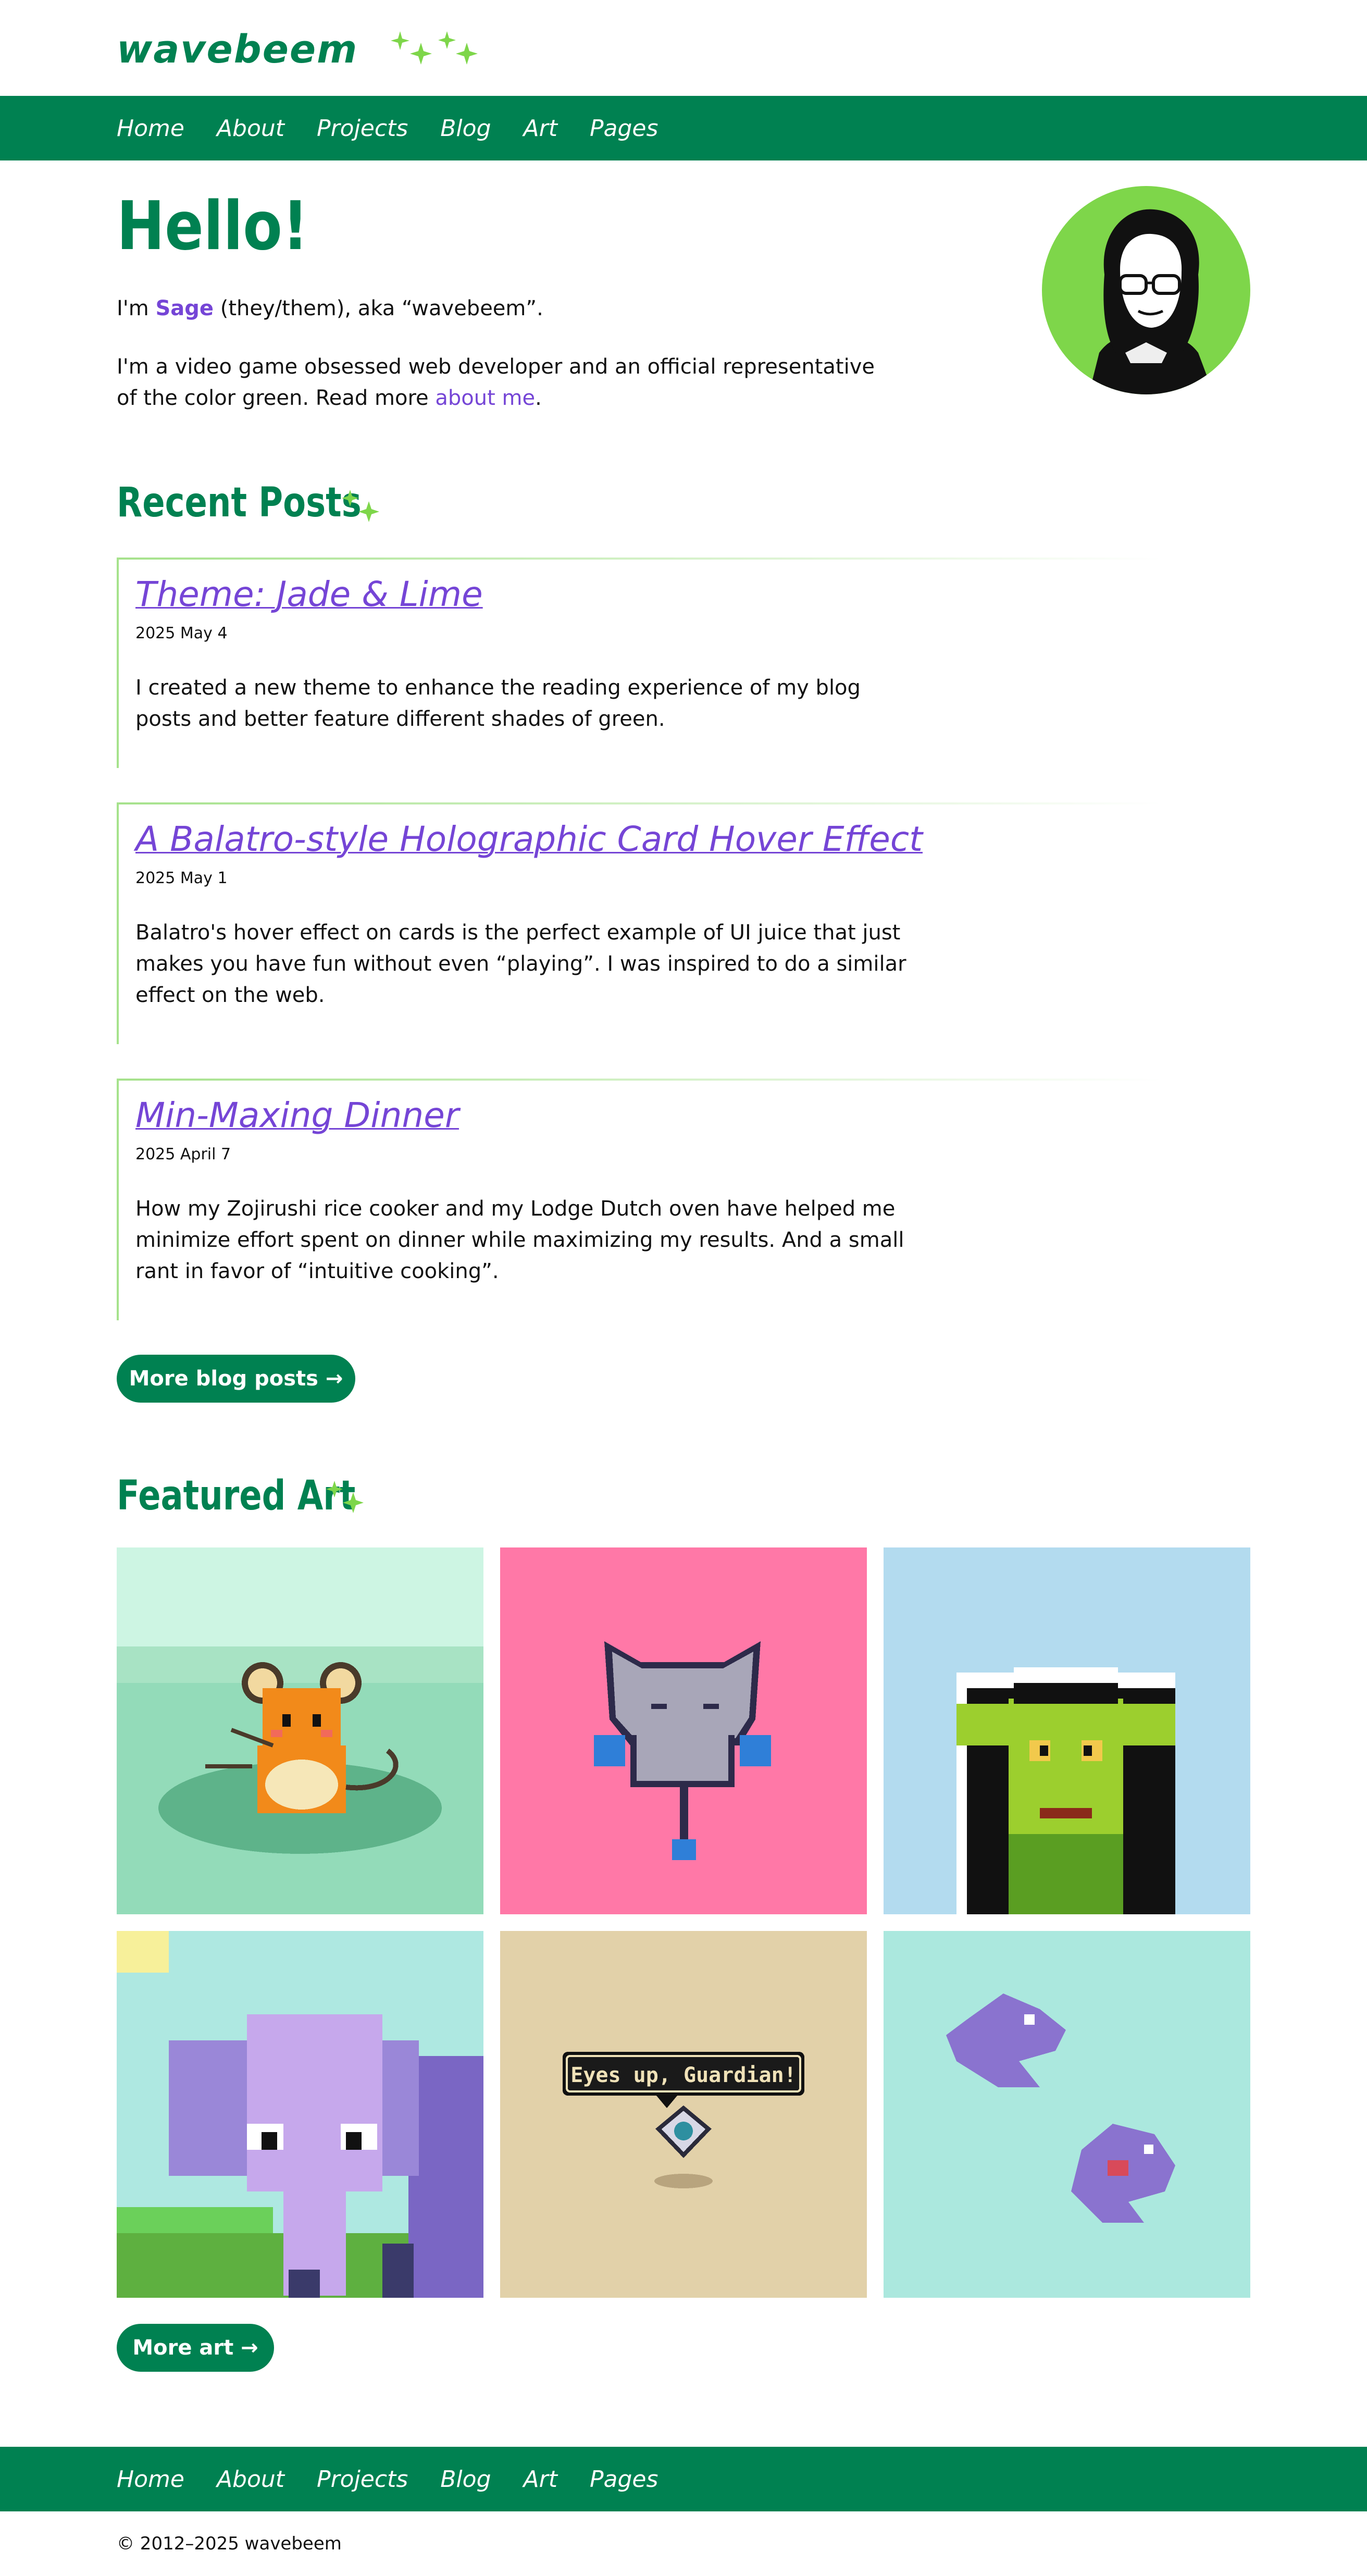 This screenshot has width=1367, height=2576. I want to click on about-me-link: about me, so click(485, 398).